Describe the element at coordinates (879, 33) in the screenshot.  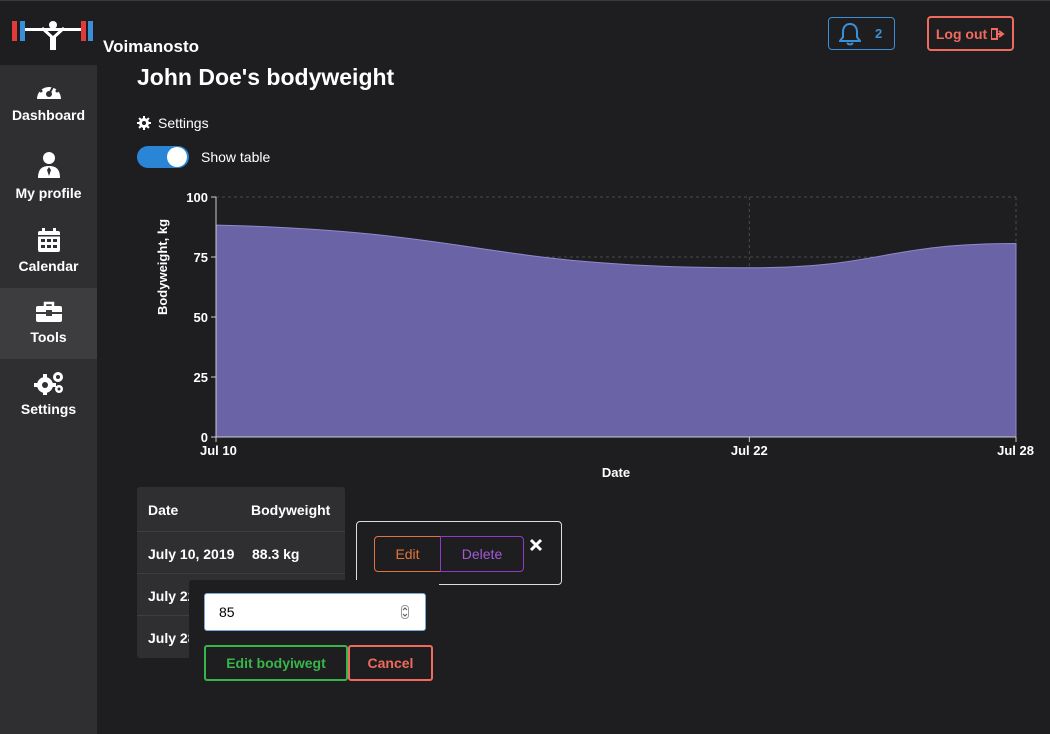
I see `notification-count: 2` at that location.